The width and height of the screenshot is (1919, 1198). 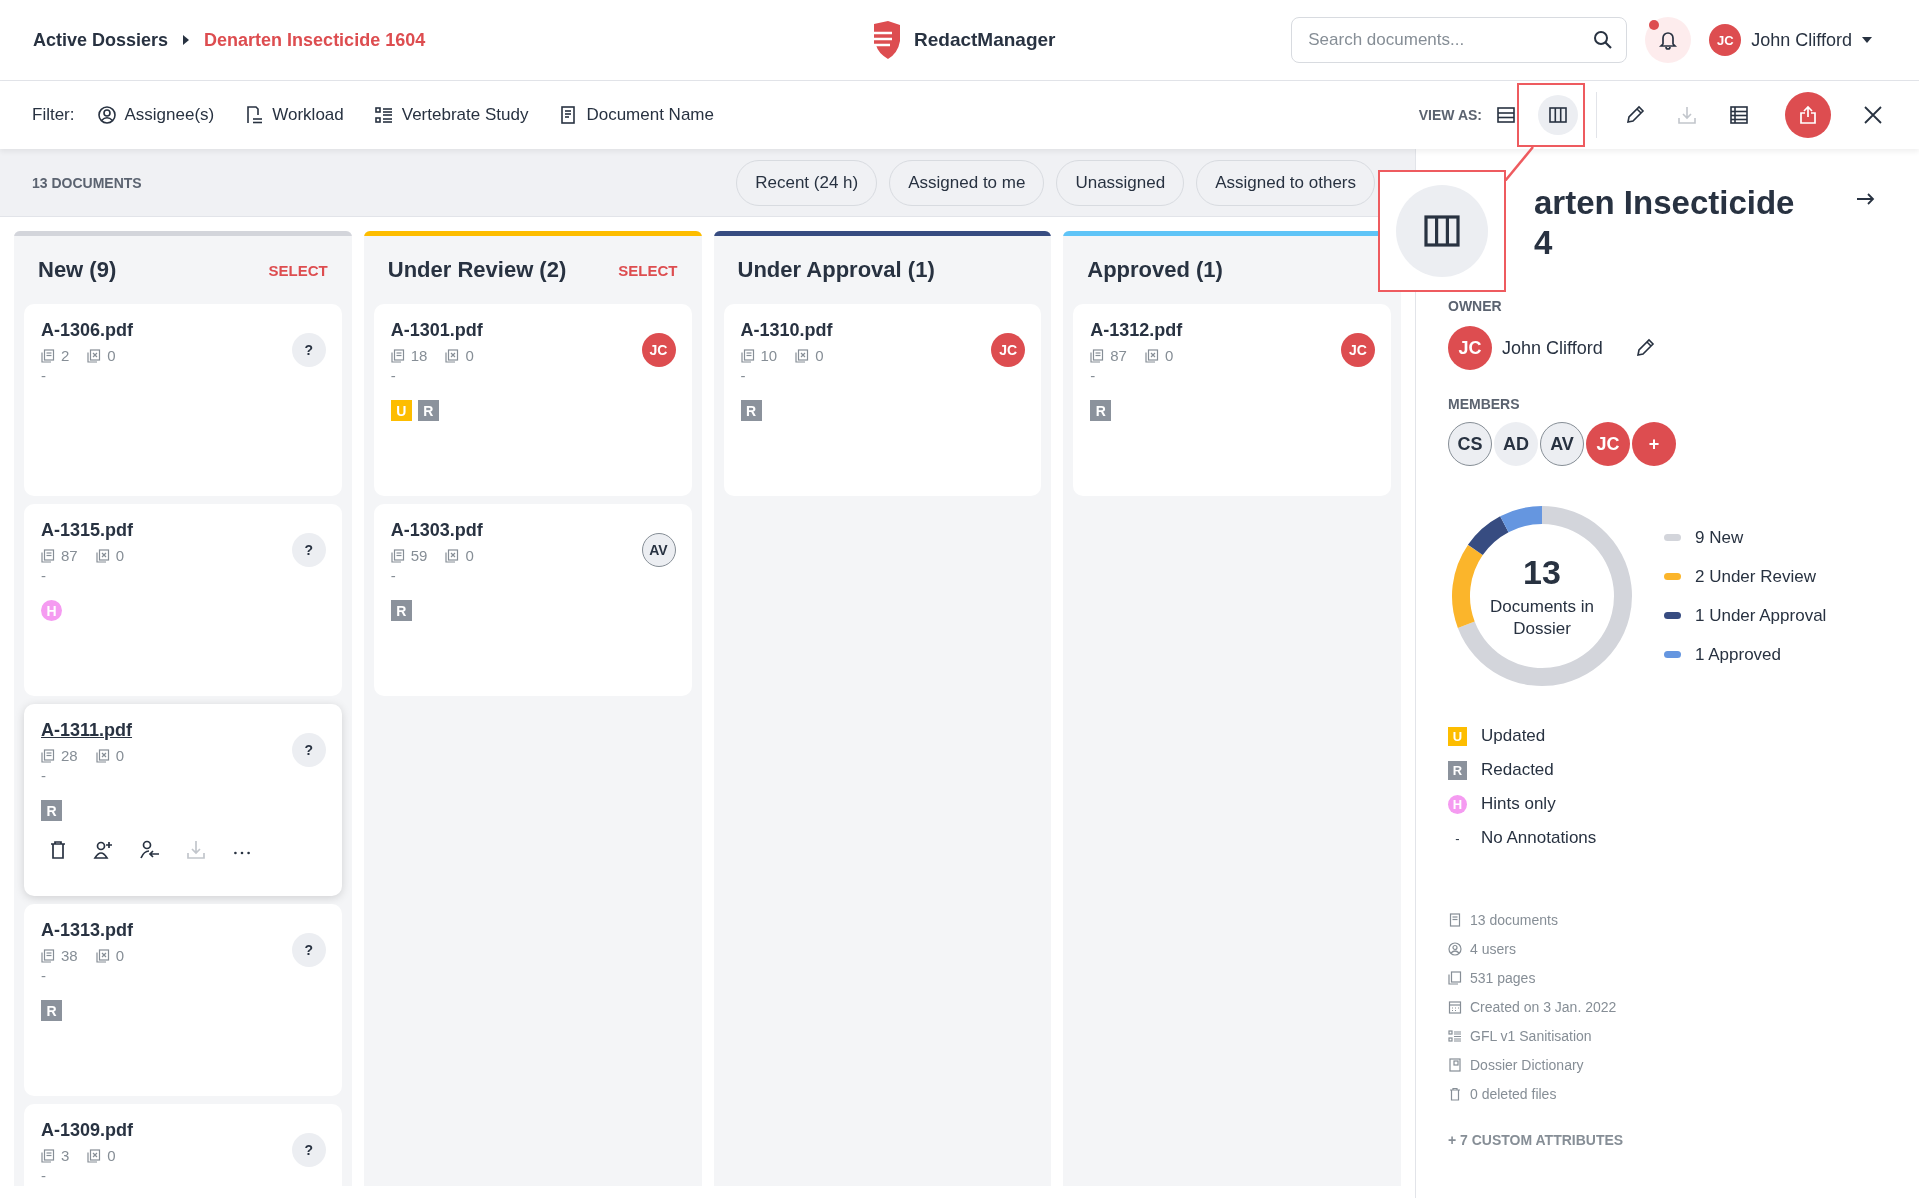 I want to click on document-card: A-1310.pdf 10 0 - JC R, so click(x=882, y=400).